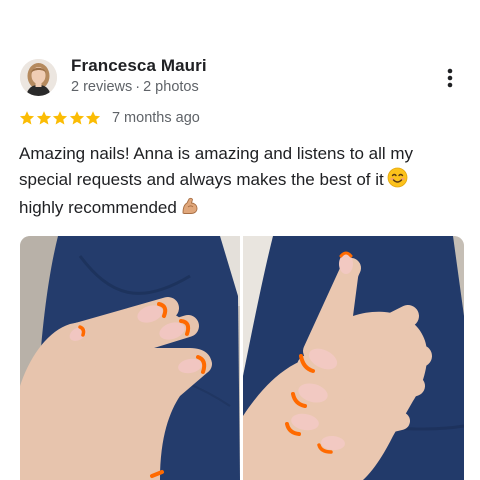  What do you see at coordinates (139, 66) in the screenshot?
I see `author-name: Francesca Mauri` at bounding box center [139, 66].